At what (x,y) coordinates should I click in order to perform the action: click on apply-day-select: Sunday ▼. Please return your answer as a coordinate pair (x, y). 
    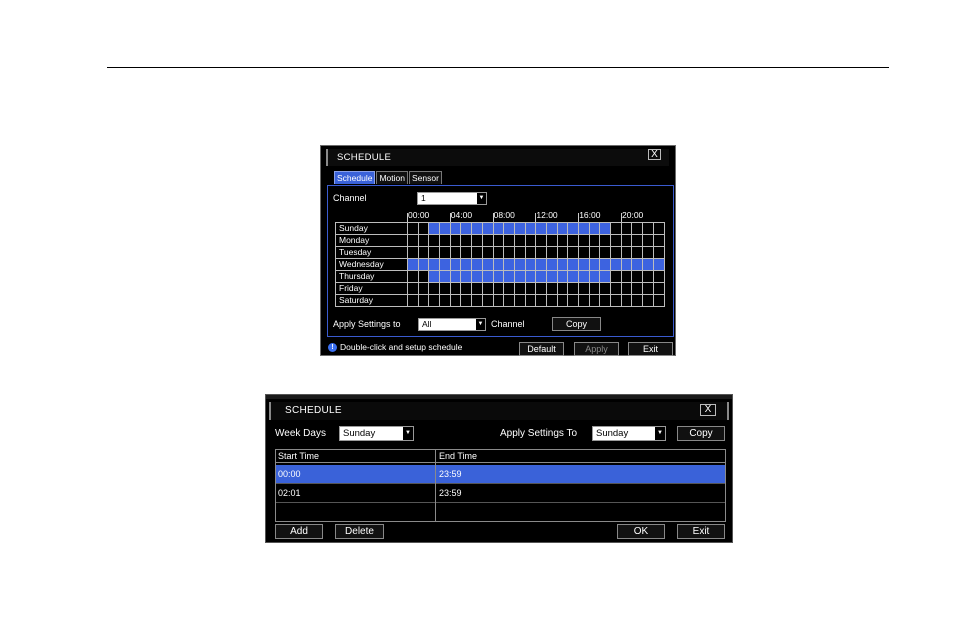
    Looking at the image, I should click on (629, 433).